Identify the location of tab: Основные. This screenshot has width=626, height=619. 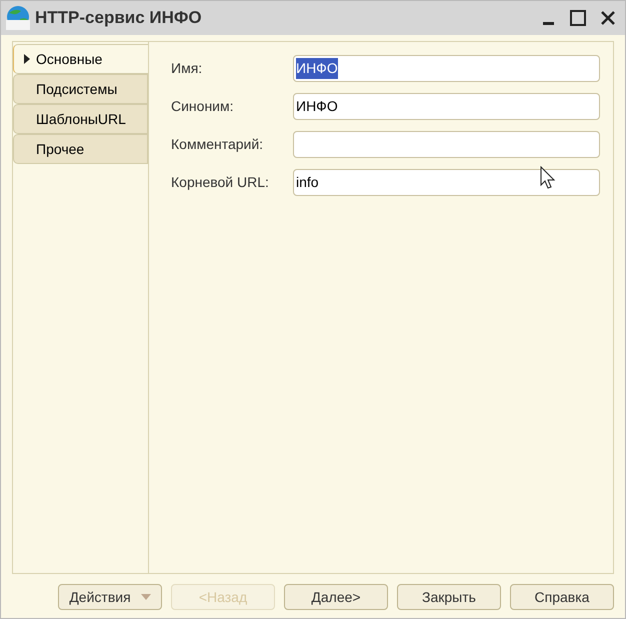
(80, 59).